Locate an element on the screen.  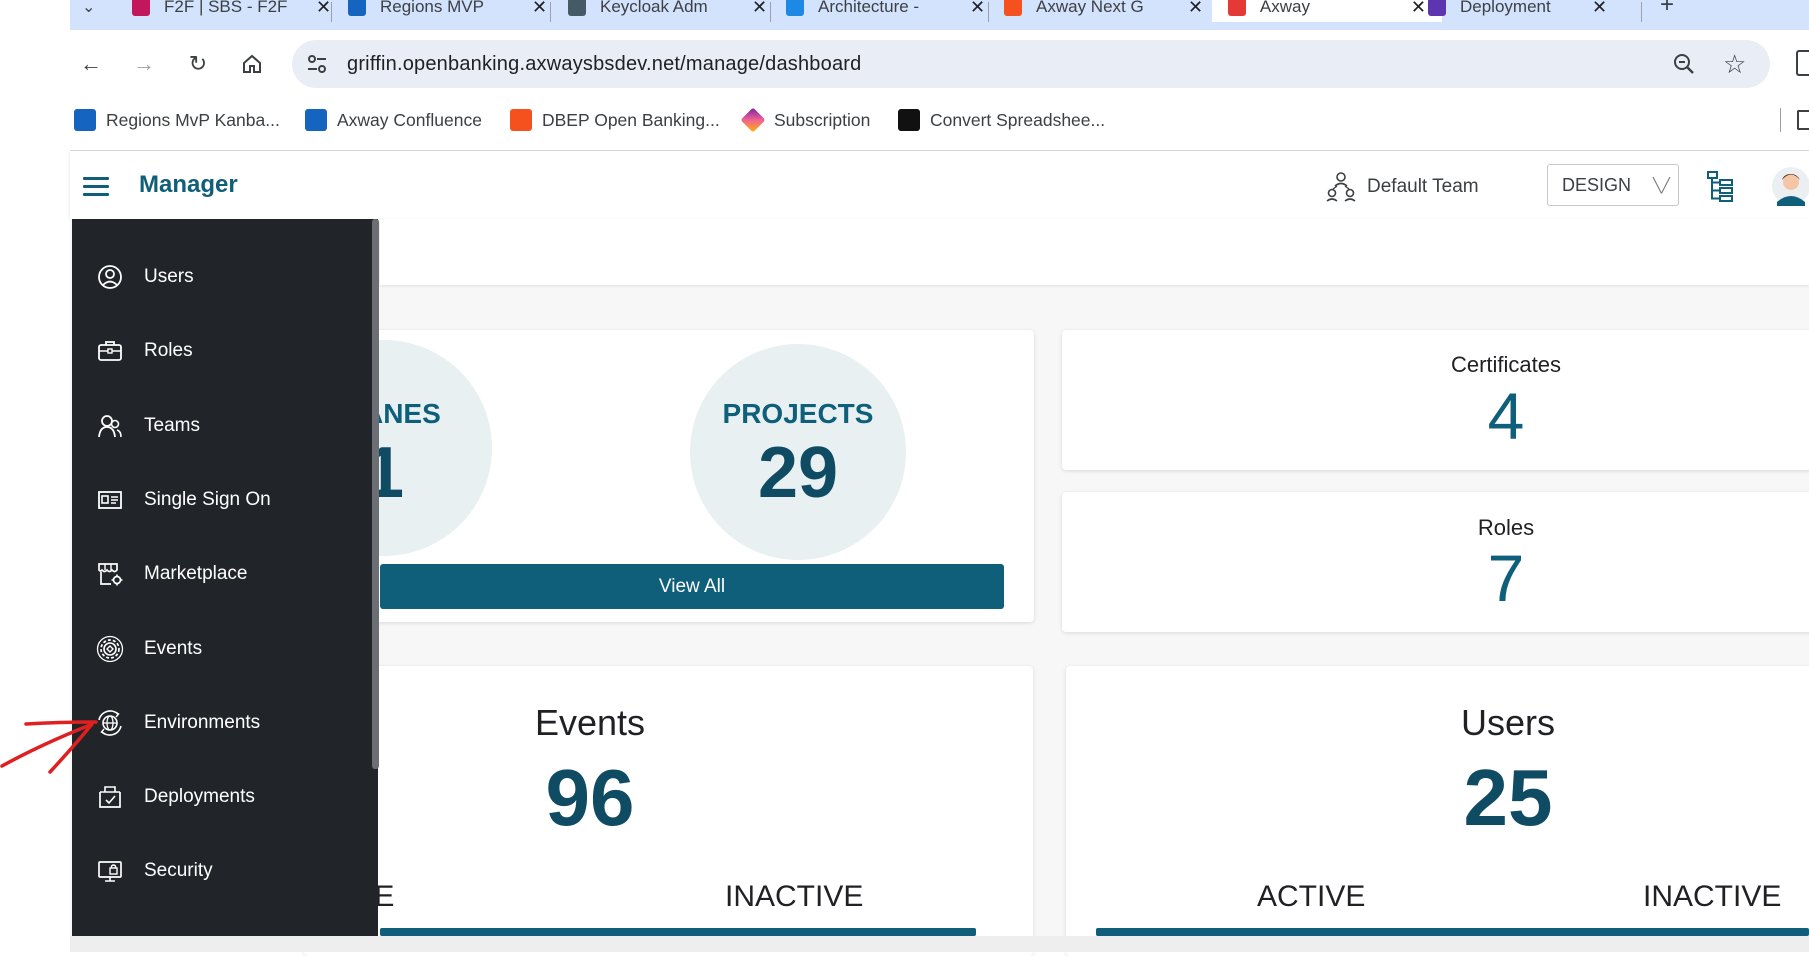
app-title: Manager is located at coordinates (188, 184).